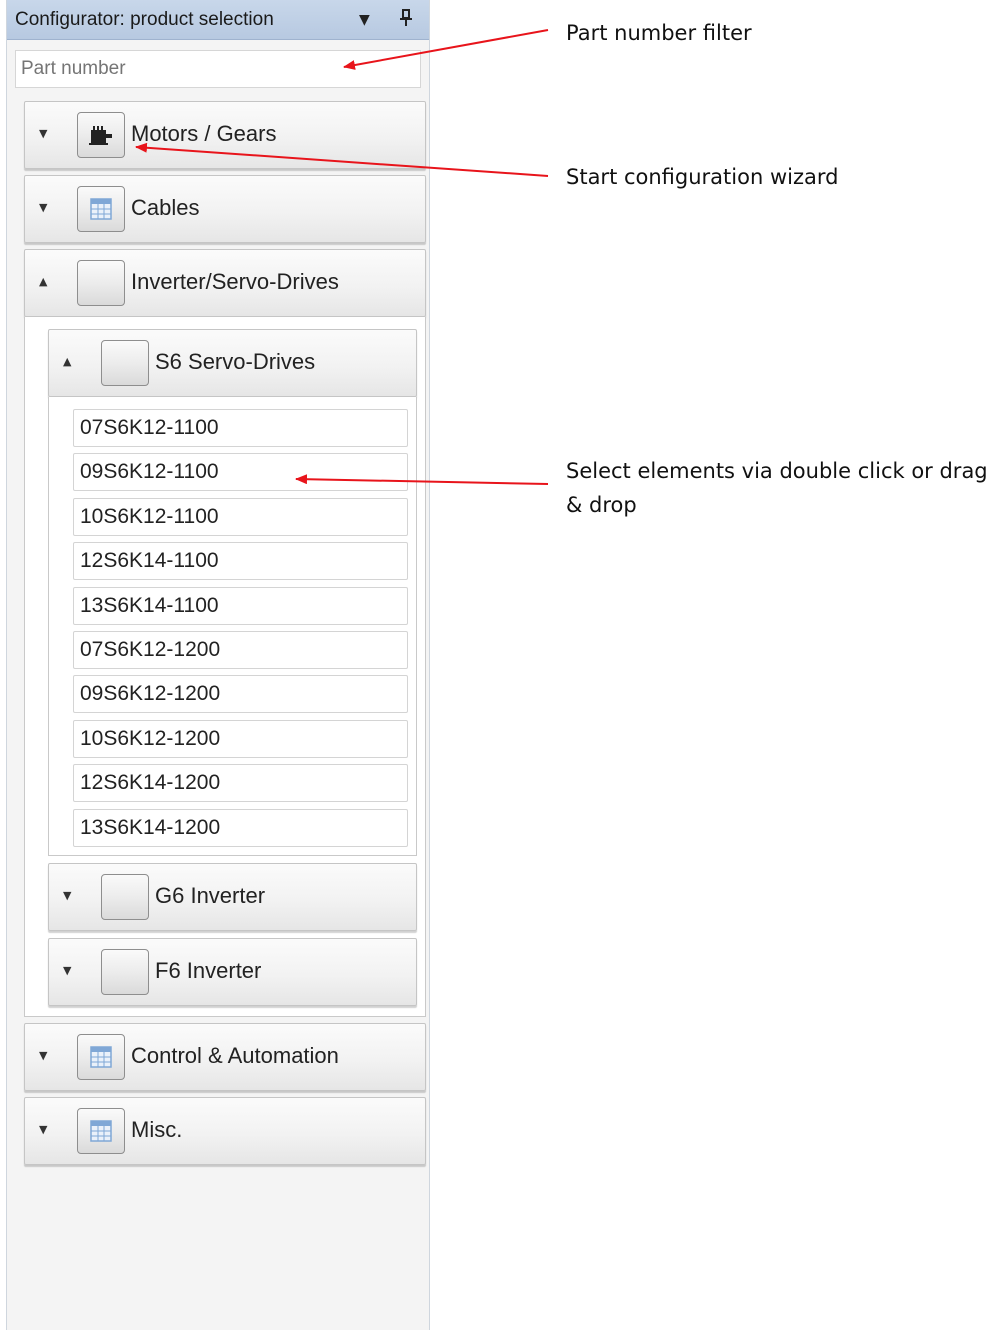 This screenshot has width=999, height=1330. I want to click on subgroup-f6-inverter: ▼ F6 Inverter, so click(232, 971).